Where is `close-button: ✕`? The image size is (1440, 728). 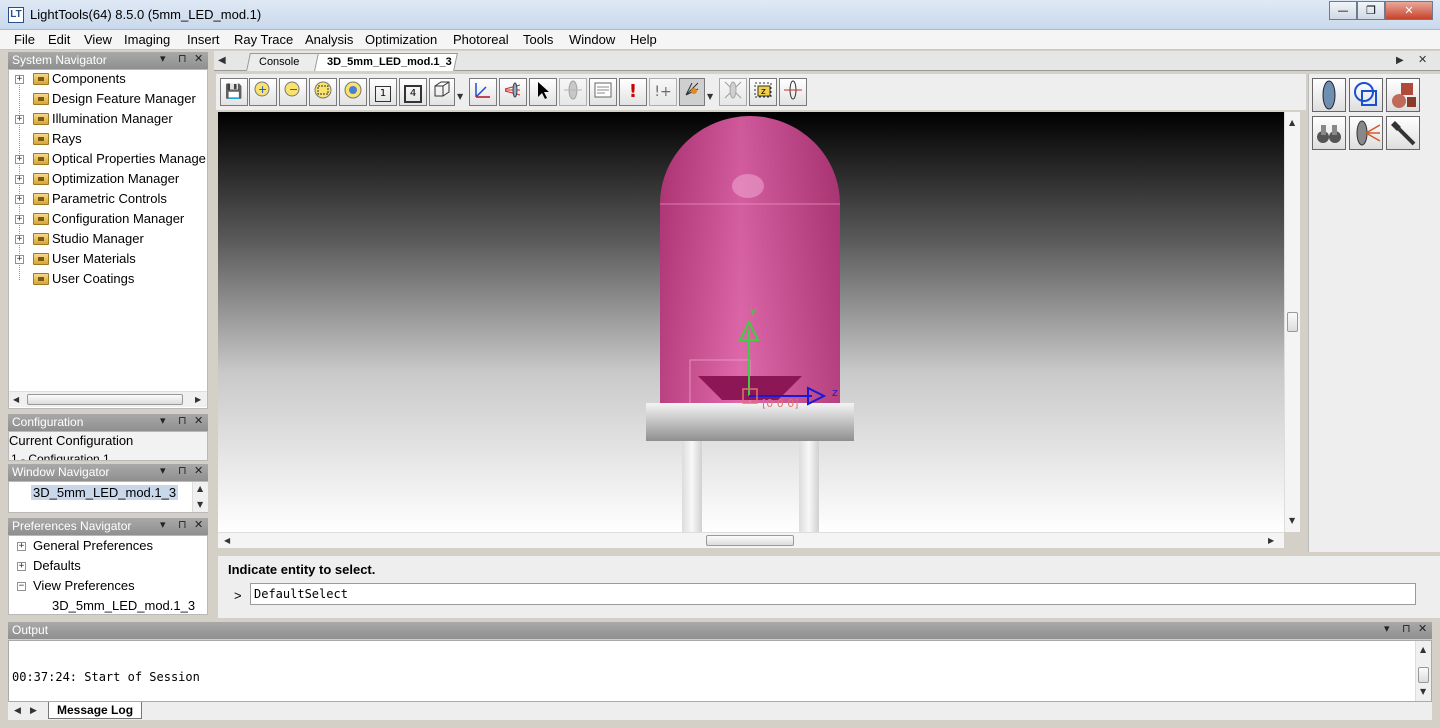
close-button: ✕ is located at coordinates (1409, 10).